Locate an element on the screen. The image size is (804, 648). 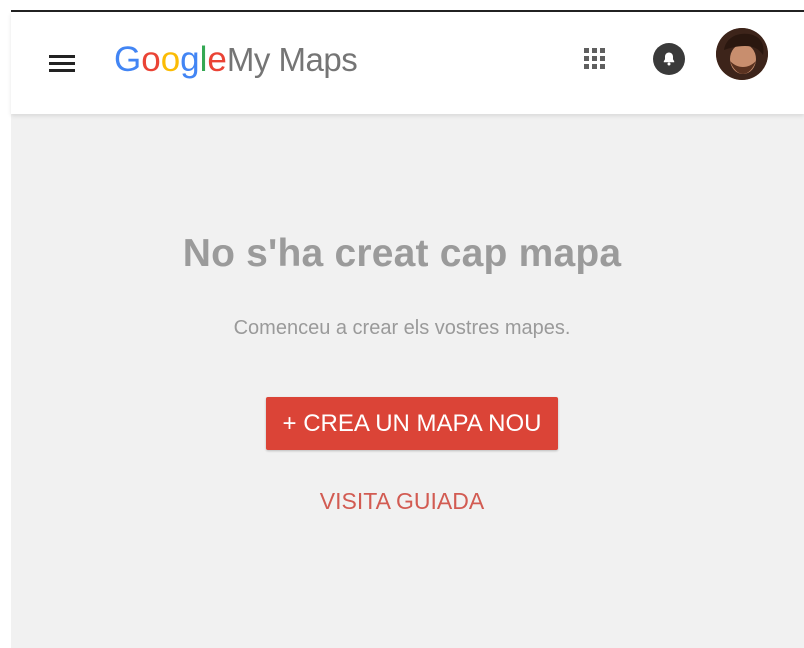
empty-state-subtitle: Comenceu a crear els vostres mapes. is located at coordinates (402, 328).